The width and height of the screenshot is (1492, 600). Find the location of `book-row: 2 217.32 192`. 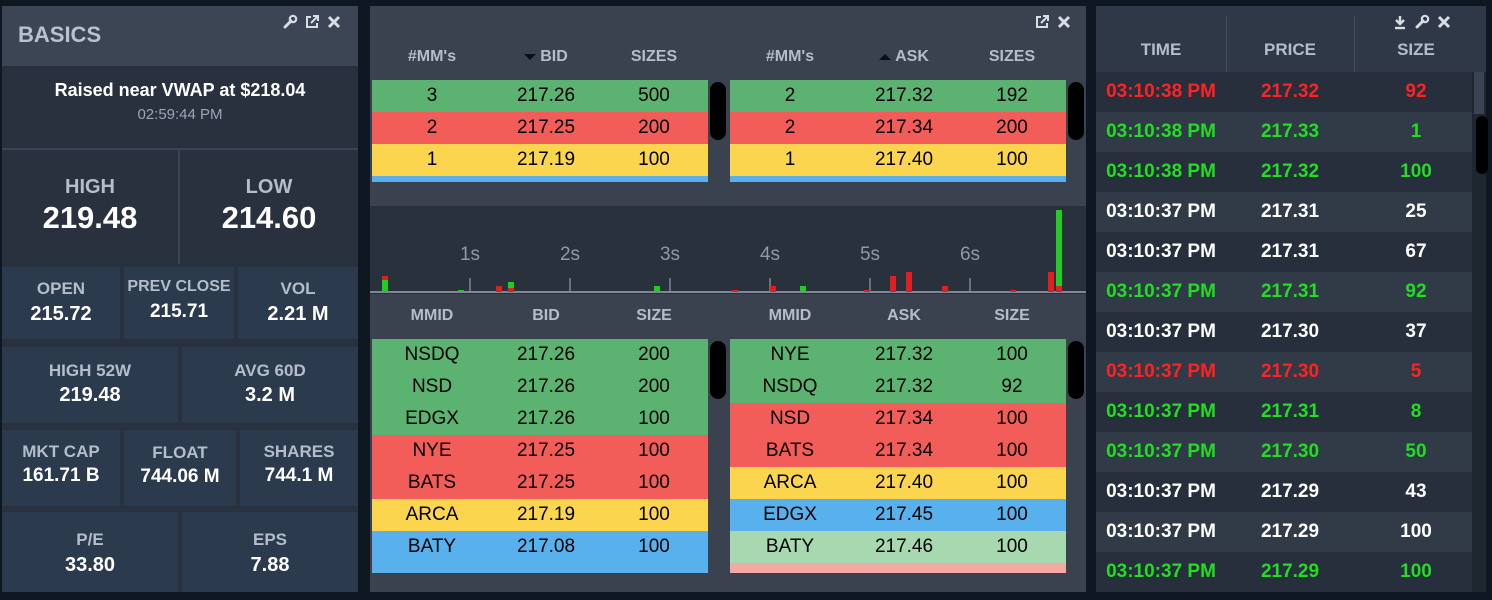

book-row: 2 217.32 192 is located at coordinates (898, 96).